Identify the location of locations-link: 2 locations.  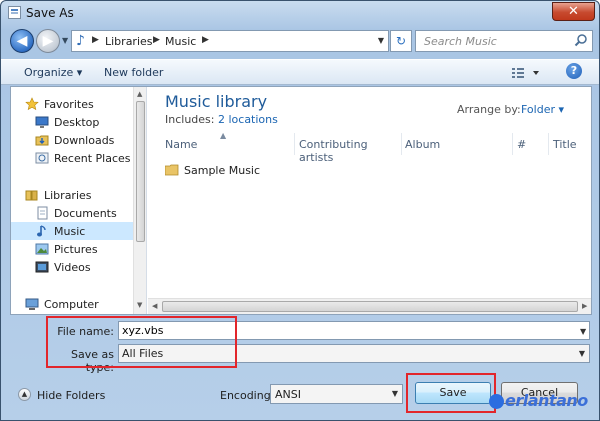
(248, 119).